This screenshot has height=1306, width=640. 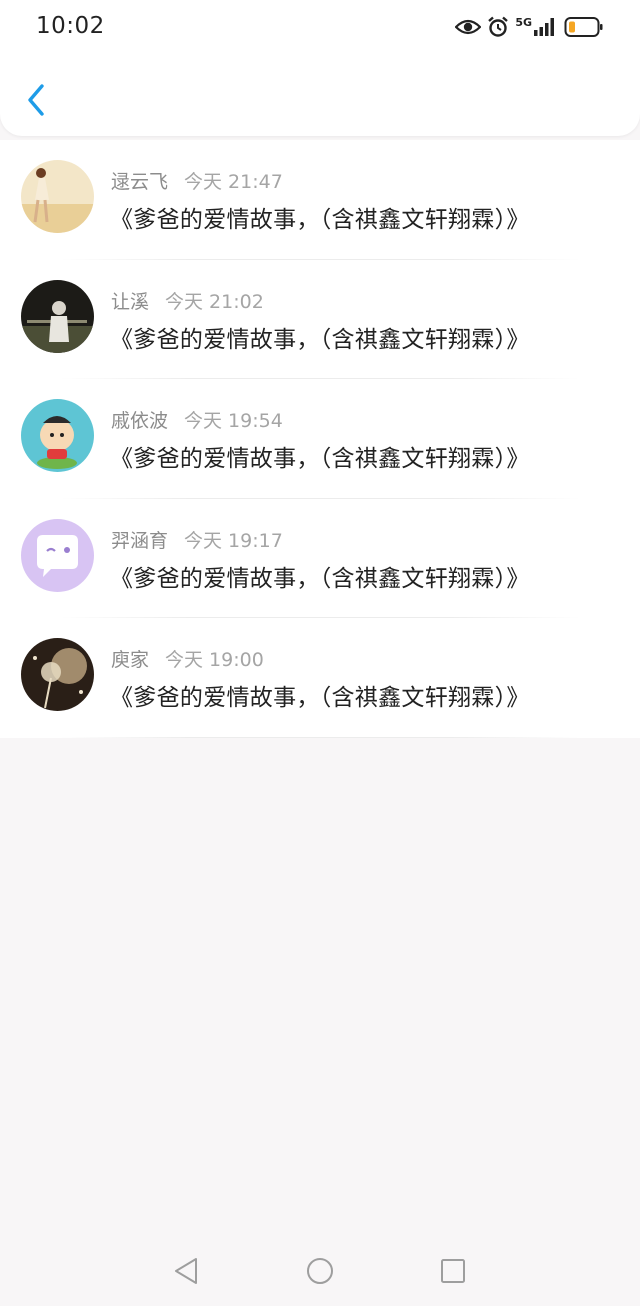 What do you see at coordinates (233, 540) in the screenshot?
I see `comment-time: 今天 19:17` at bounding box center [233, 540].